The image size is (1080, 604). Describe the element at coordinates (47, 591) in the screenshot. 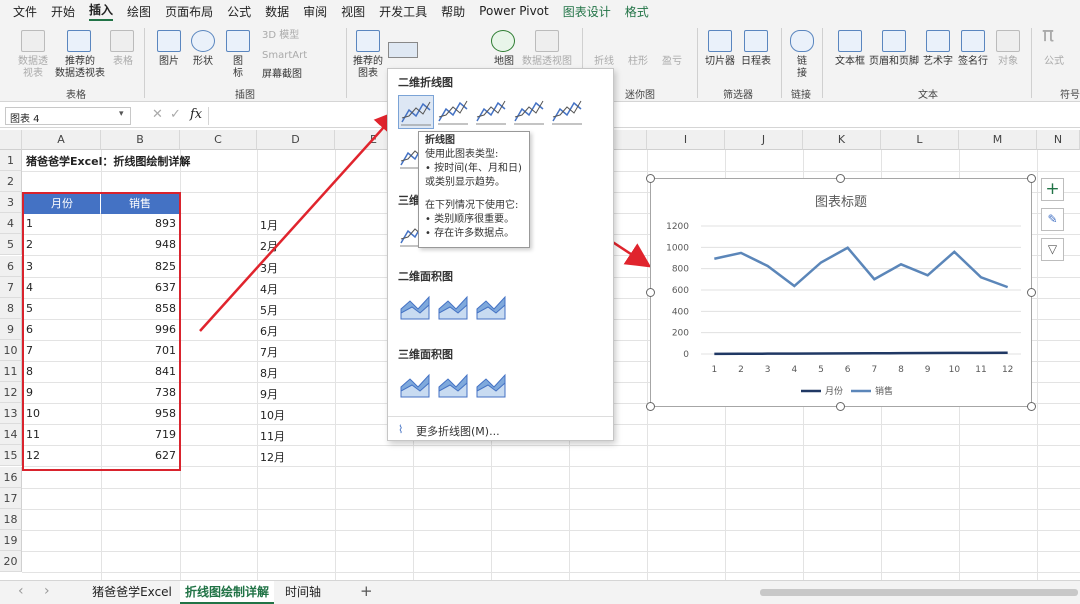

I see `tab-next-icon: ›` at that location.